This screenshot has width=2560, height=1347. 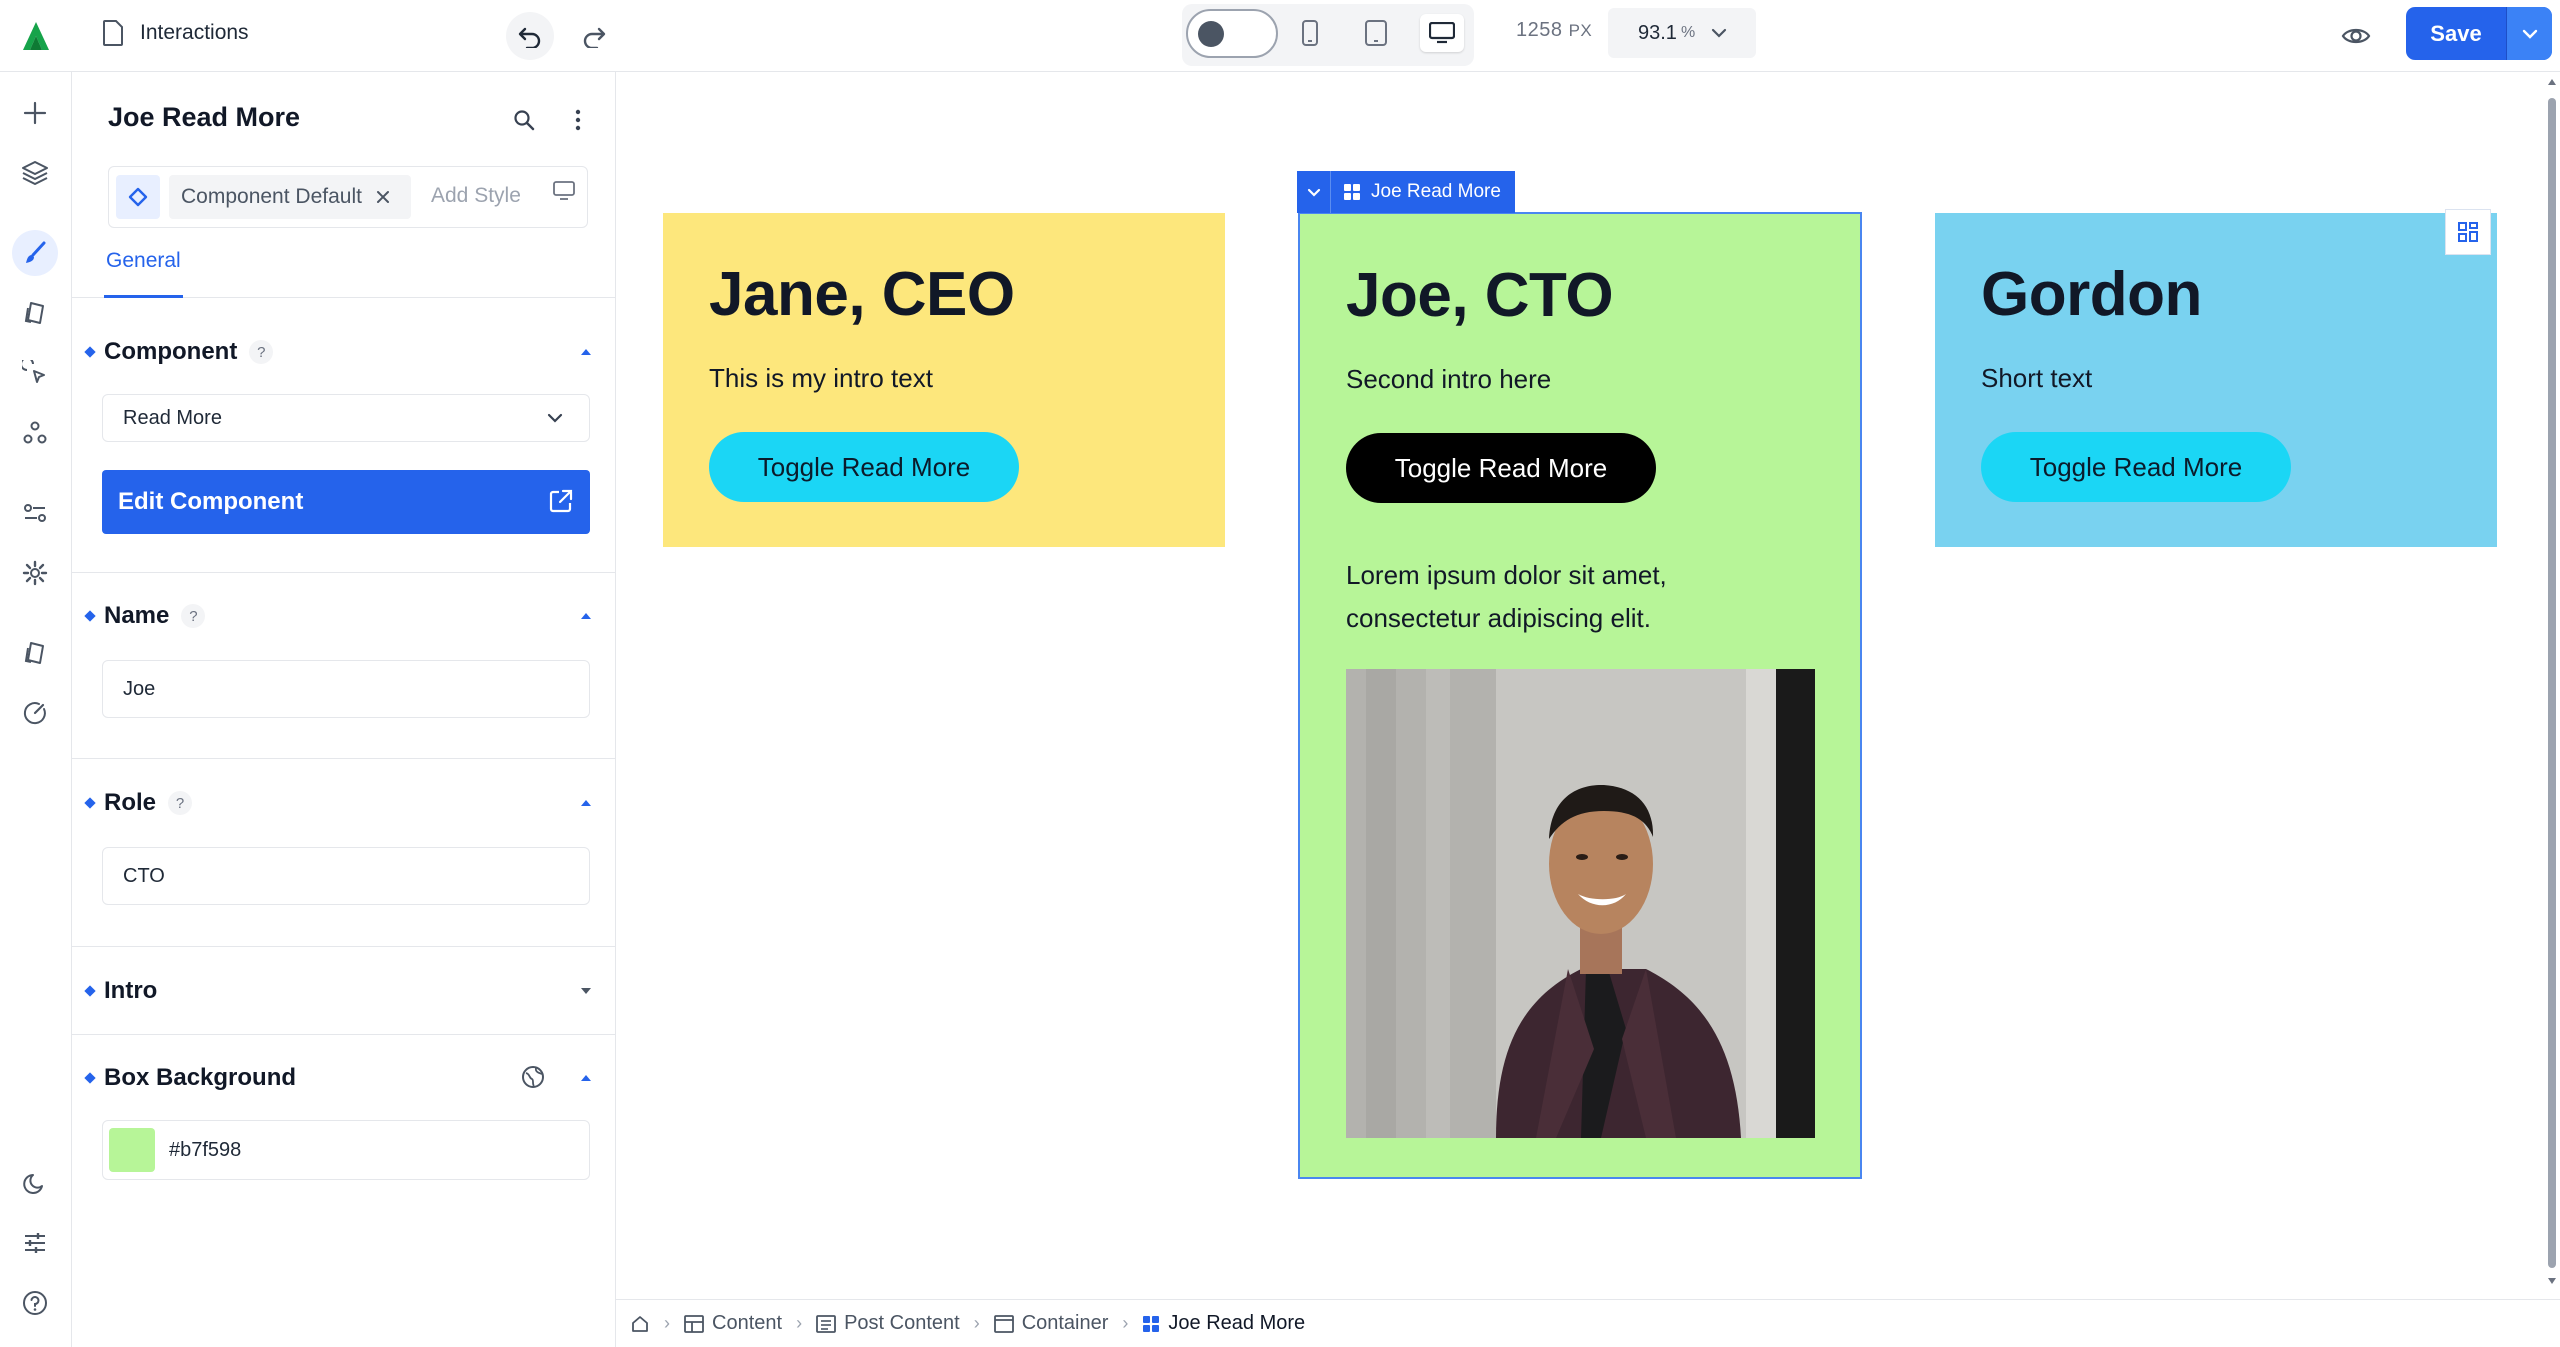 I want to click on left-toolbar, so click(x=36, y=709).